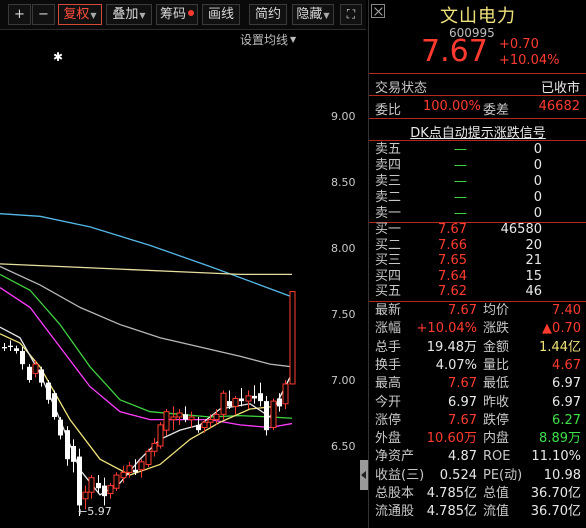 The height and width of the screenshot is (528, 586). Describe the element at coordinates (477, 73) in the screenshot. I see `divider` at that location.